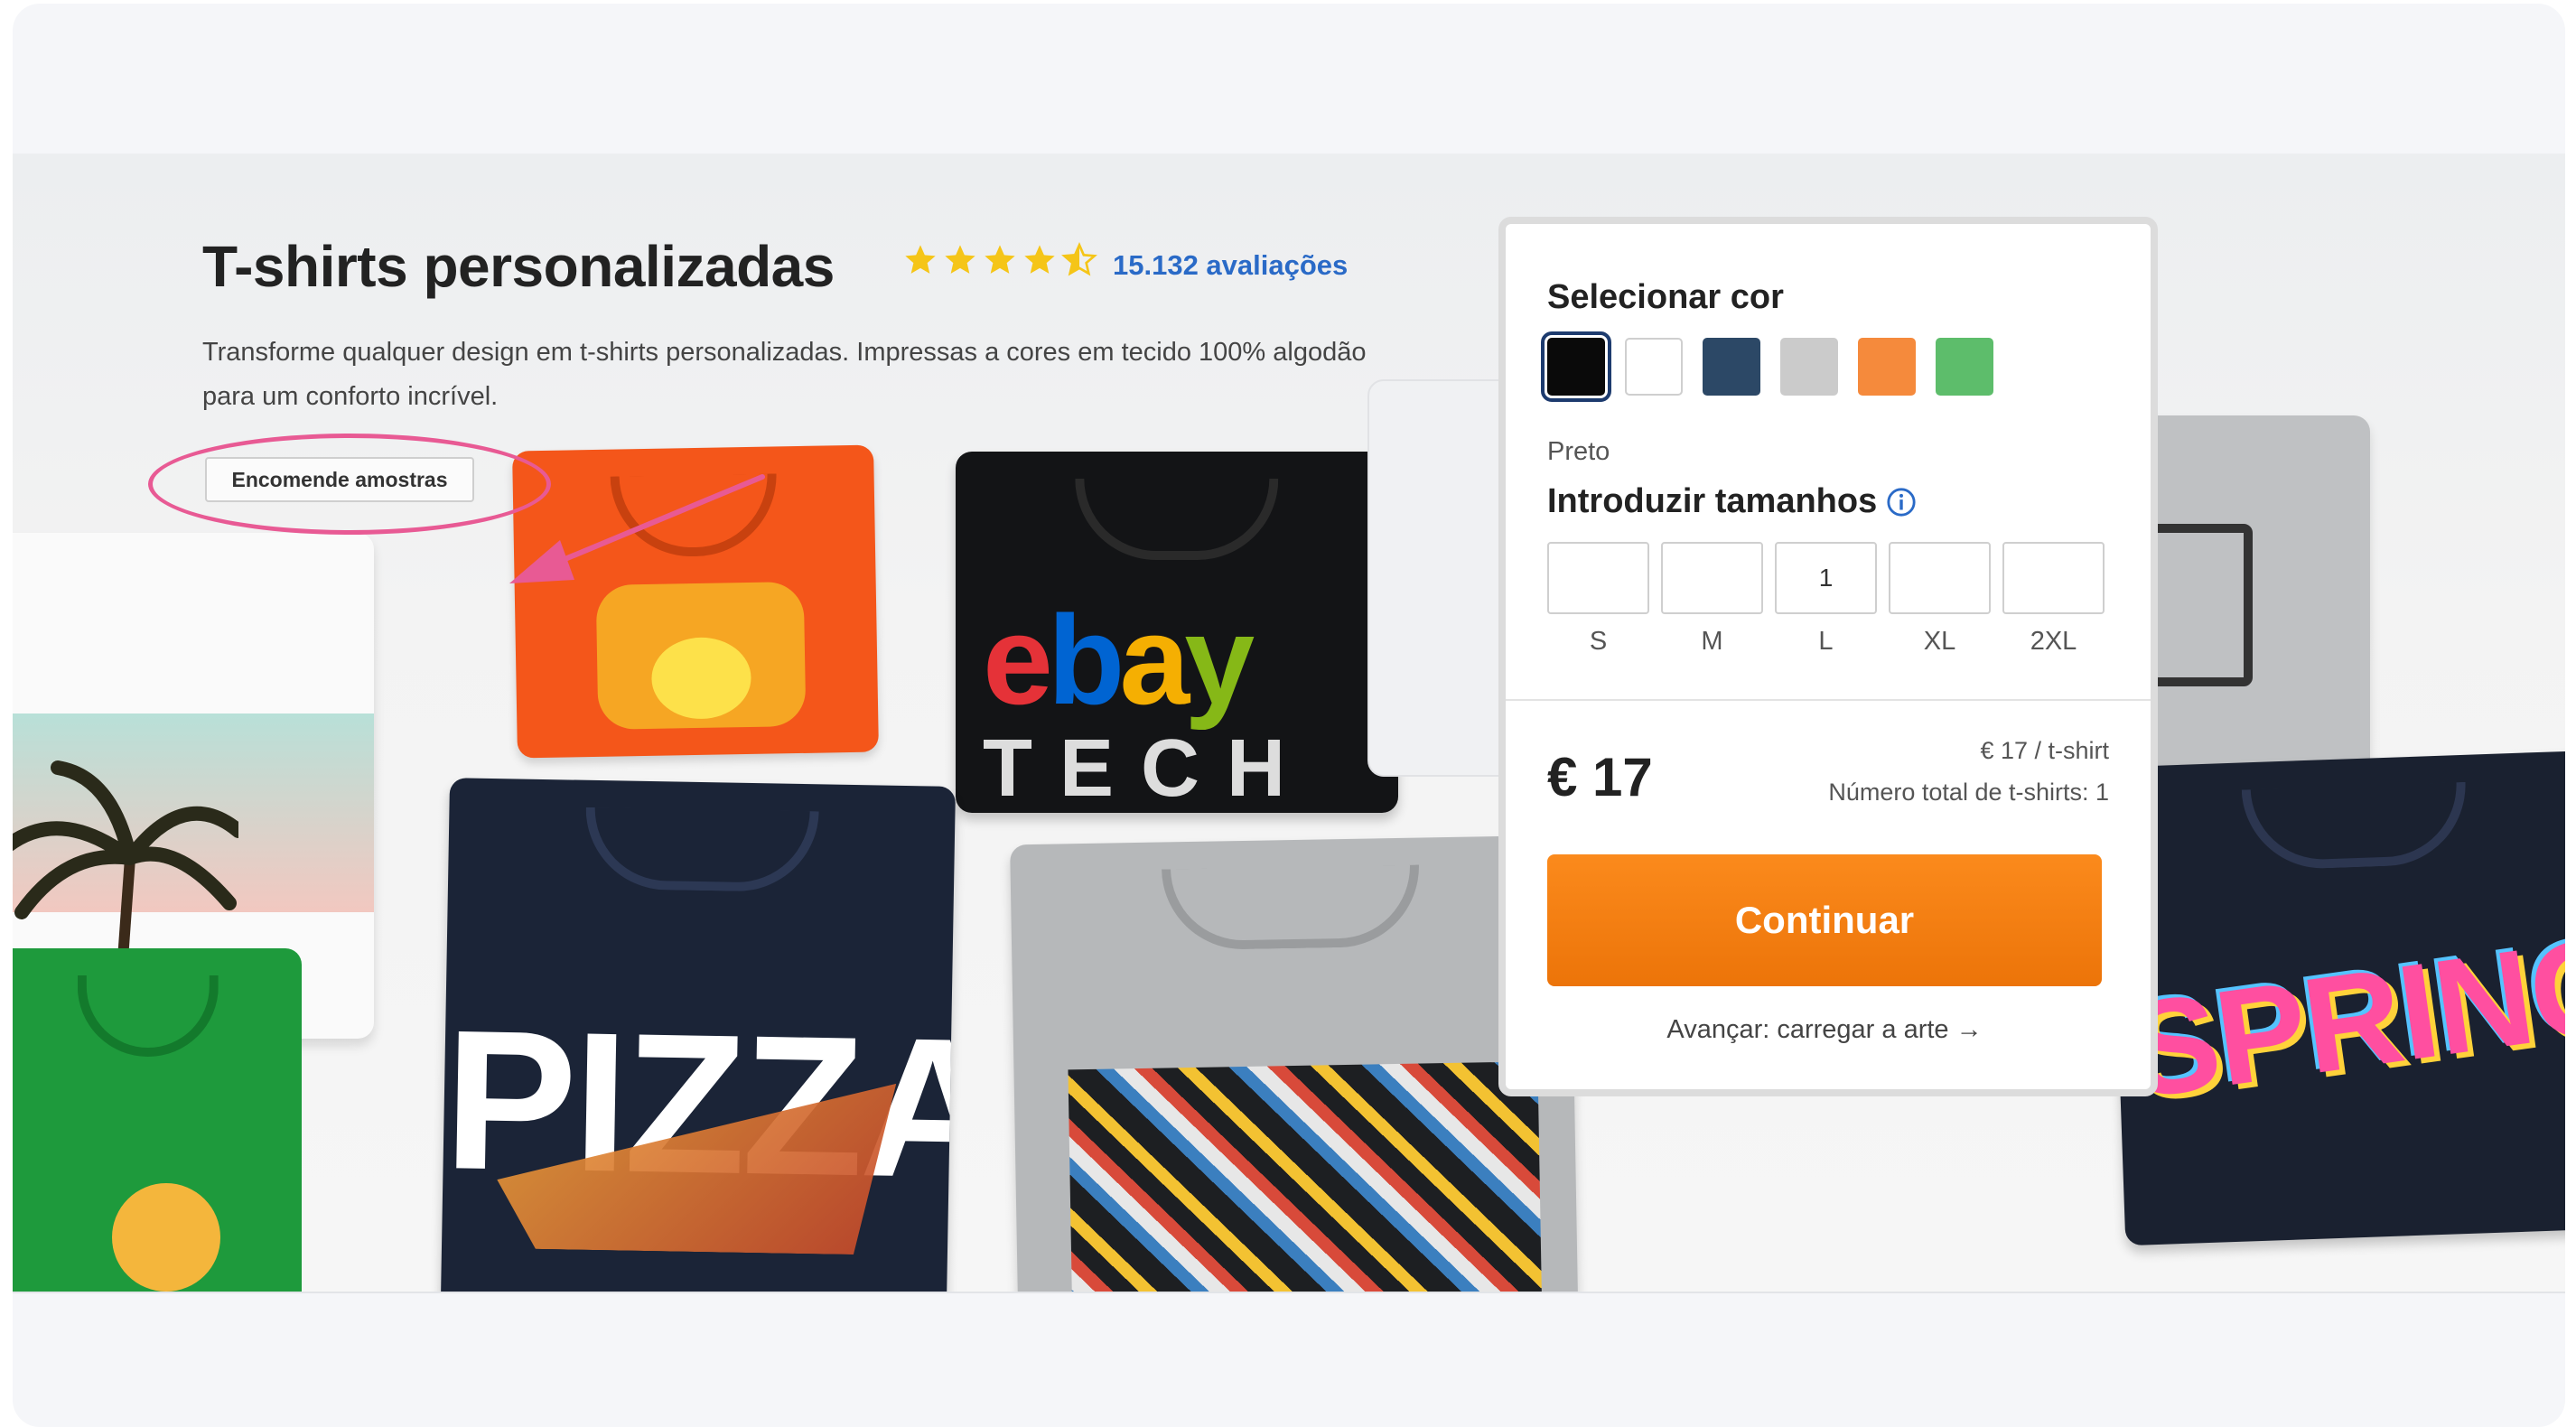  Describe the element at coordinates (1654, 367) in the screenshot. I see `color-swatch-white` at that location.